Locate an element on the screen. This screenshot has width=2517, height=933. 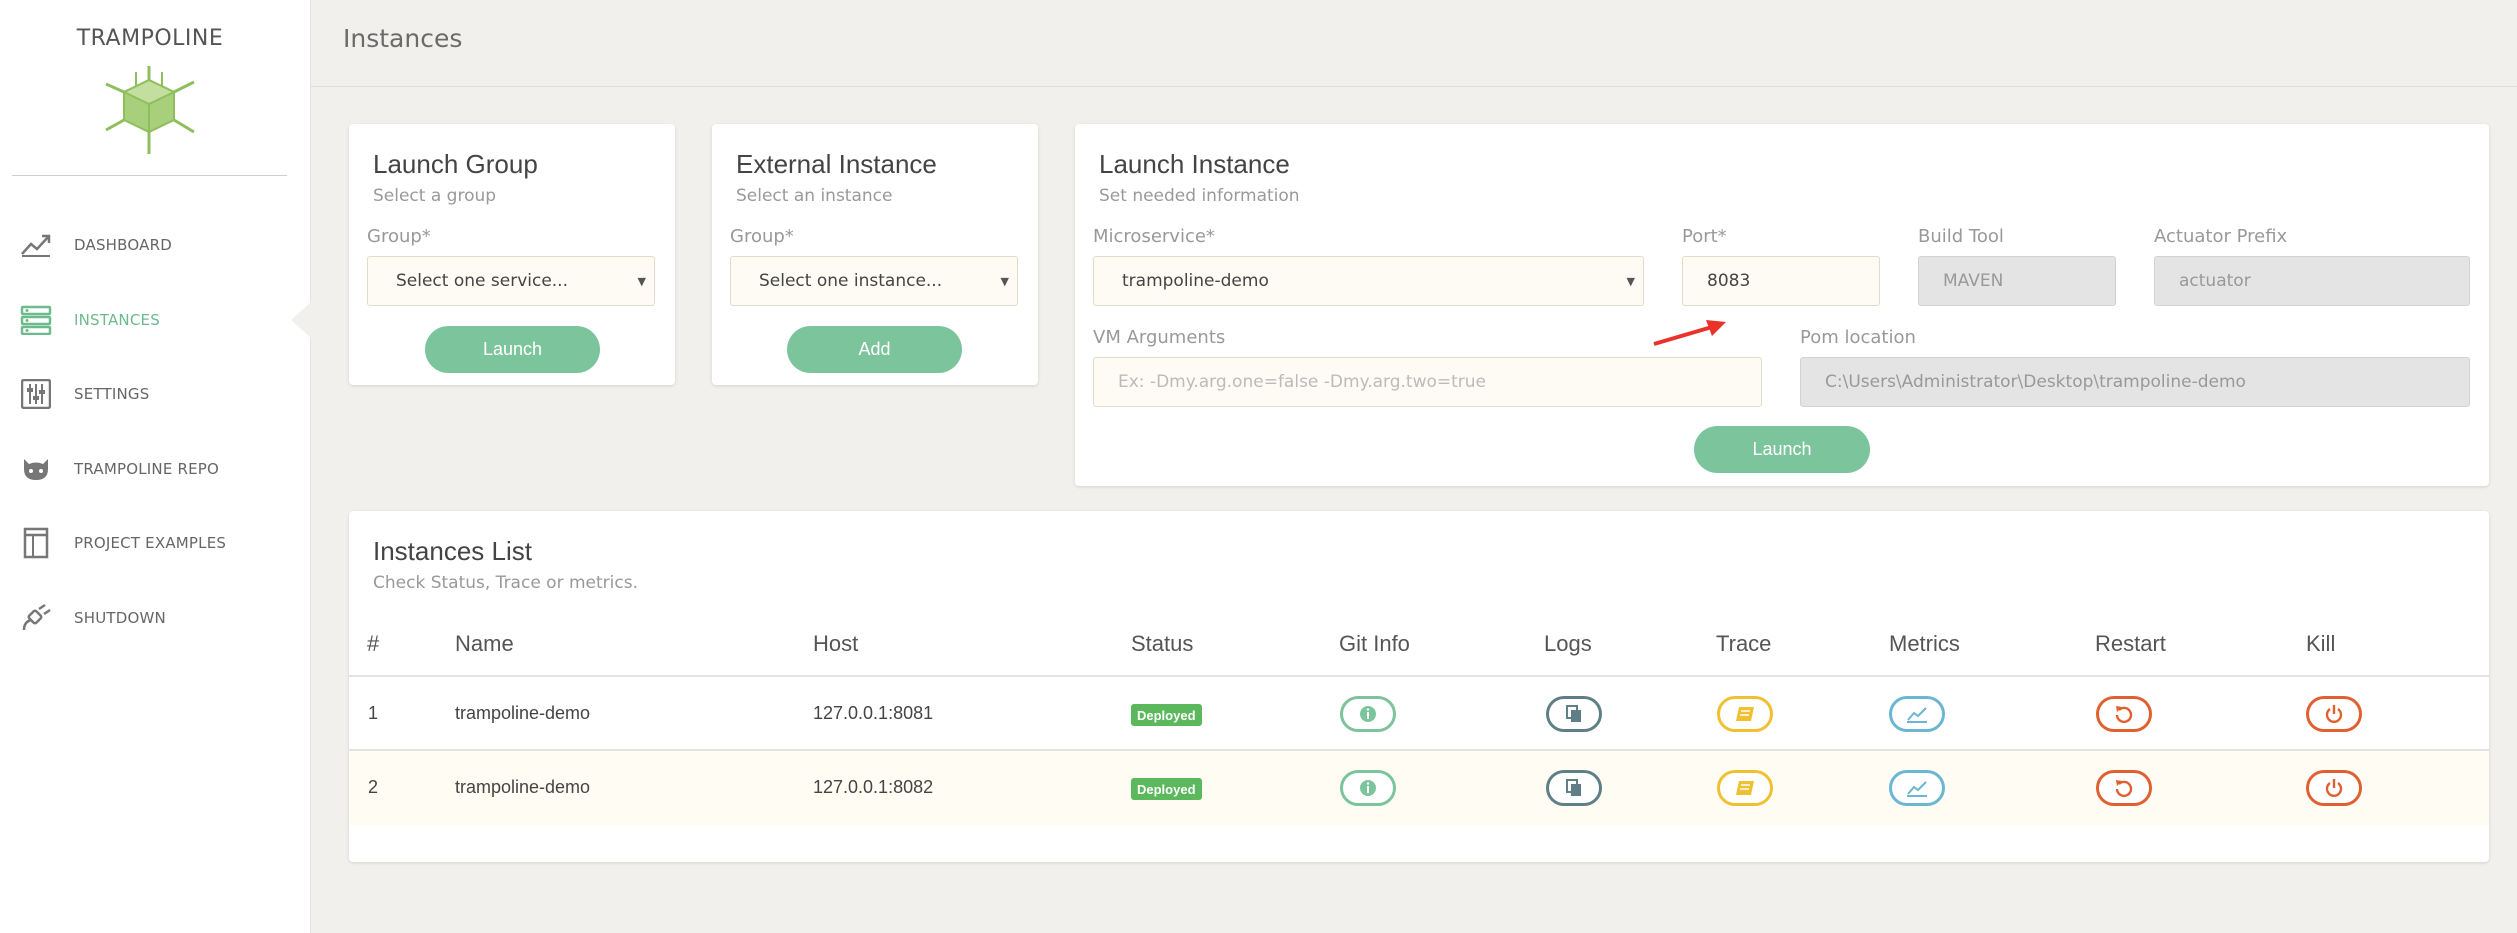
sidebar: TRAMPOLINE DASHBOARD INSTANCES SETTINGS is located at coordinates (155, 466).